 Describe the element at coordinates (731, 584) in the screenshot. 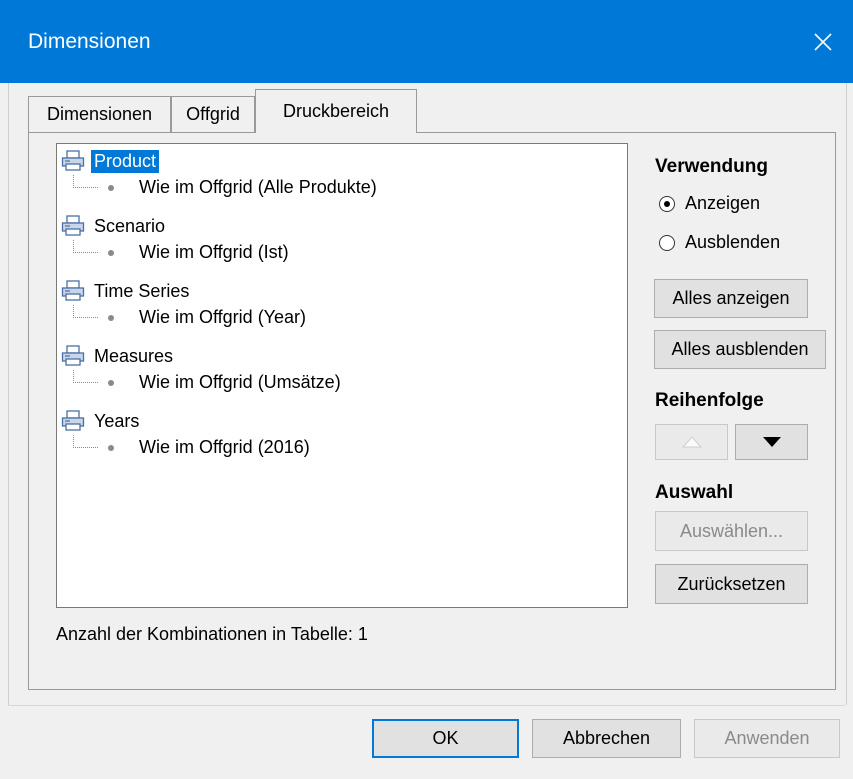

I see `reset-button: Zurücksetzen` at that location.